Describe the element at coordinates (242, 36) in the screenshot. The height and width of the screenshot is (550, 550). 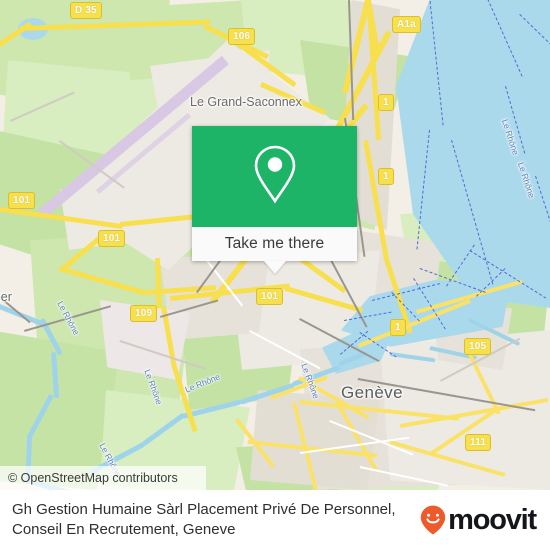
I see `road-shield: 106` at that location.